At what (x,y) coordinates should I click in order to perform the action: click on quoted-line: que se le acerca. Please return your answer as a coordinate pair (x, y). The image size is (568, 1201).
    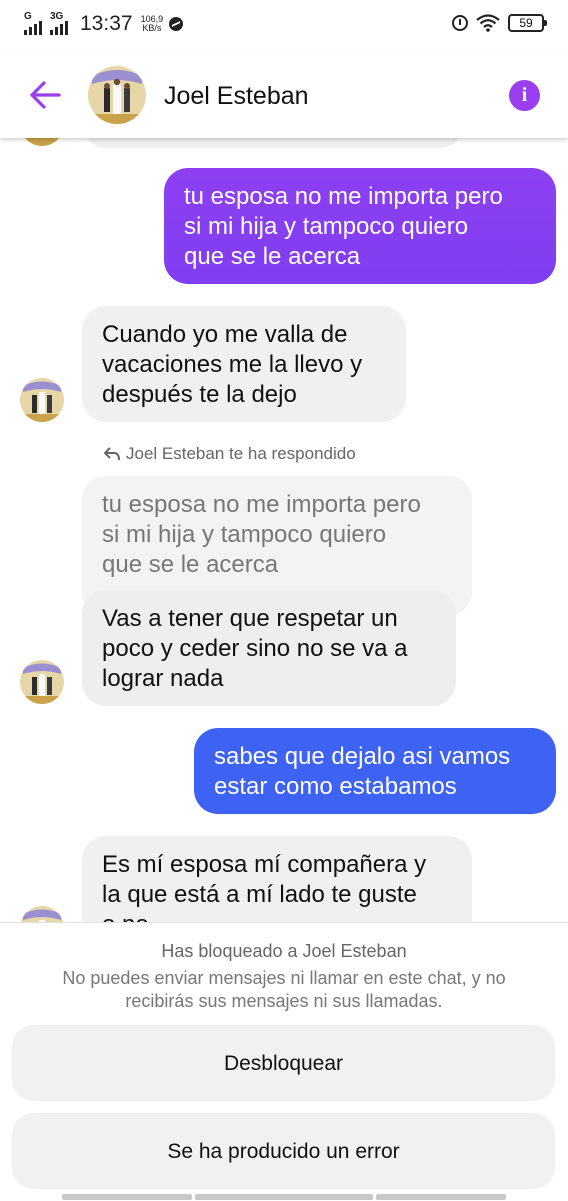
    Looking at the image, I should click on (190, 564).